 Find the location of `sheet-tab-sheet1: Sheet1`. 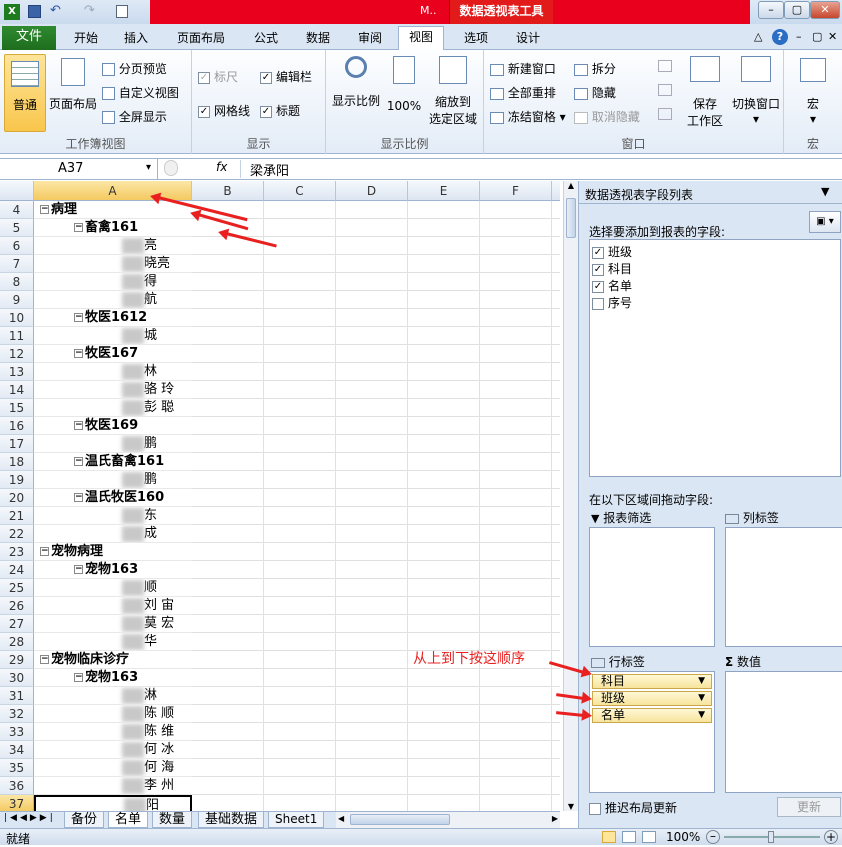

sheet-tab-sheet1: Sheet1 is located at coordinates (296, 820).